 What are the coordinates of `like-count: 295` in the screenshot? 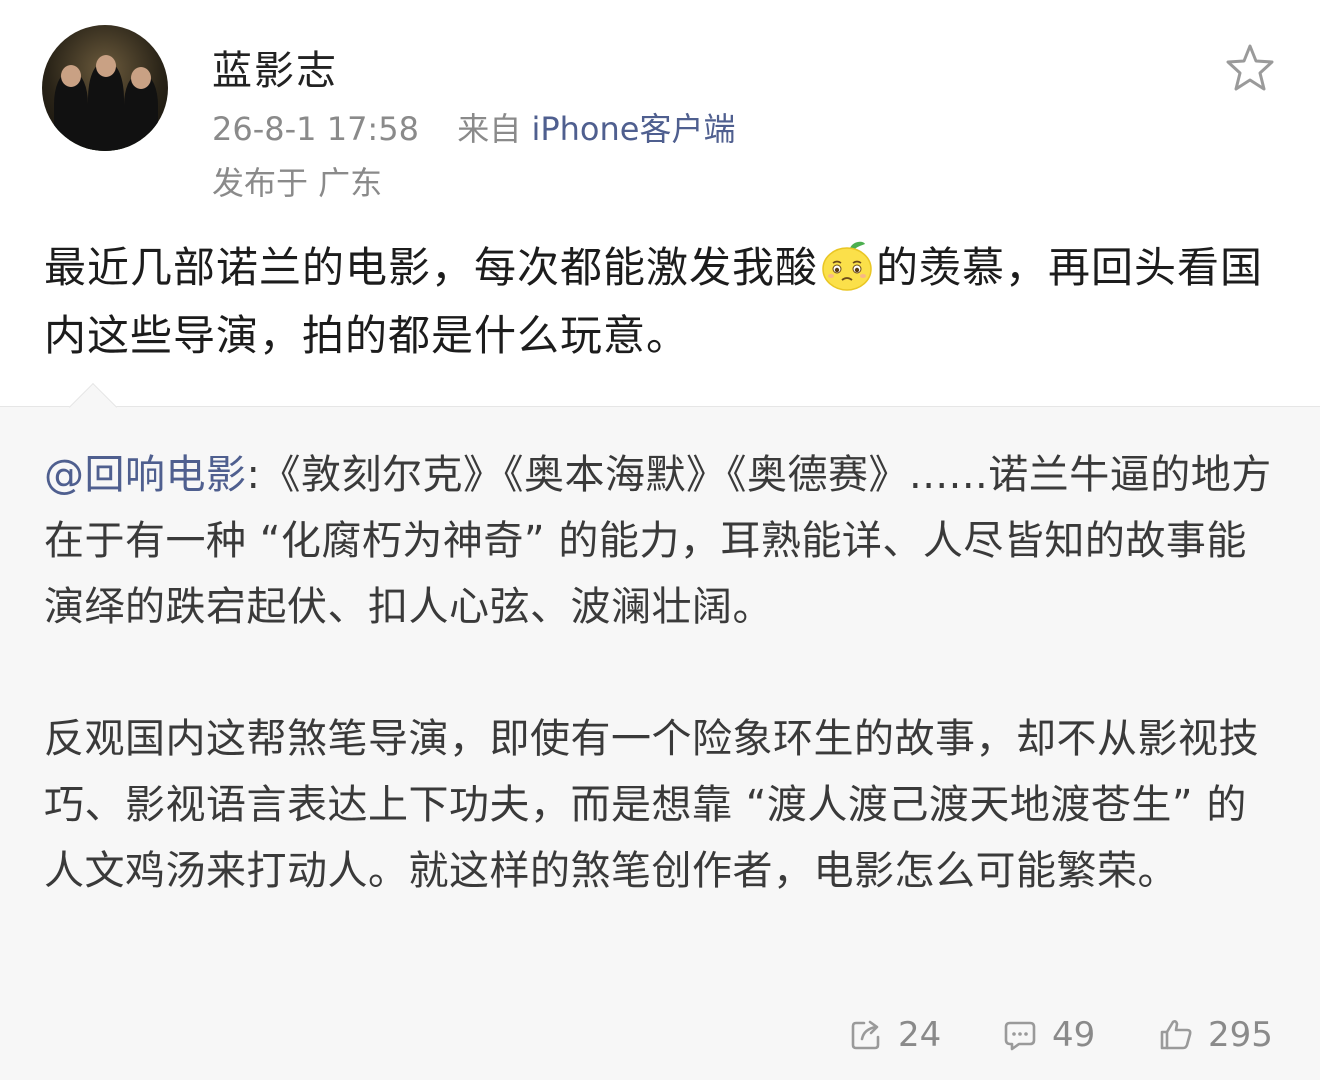 It's located at (1240, 1035).